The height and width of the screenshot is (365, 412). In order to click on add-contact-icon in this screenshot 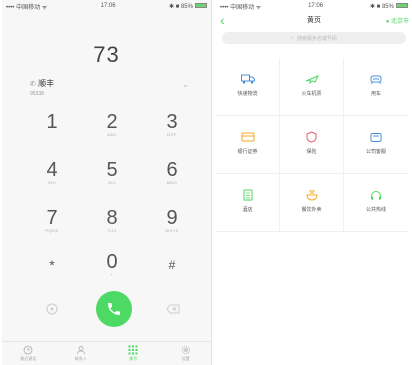, I will do `click(52, 309)`.